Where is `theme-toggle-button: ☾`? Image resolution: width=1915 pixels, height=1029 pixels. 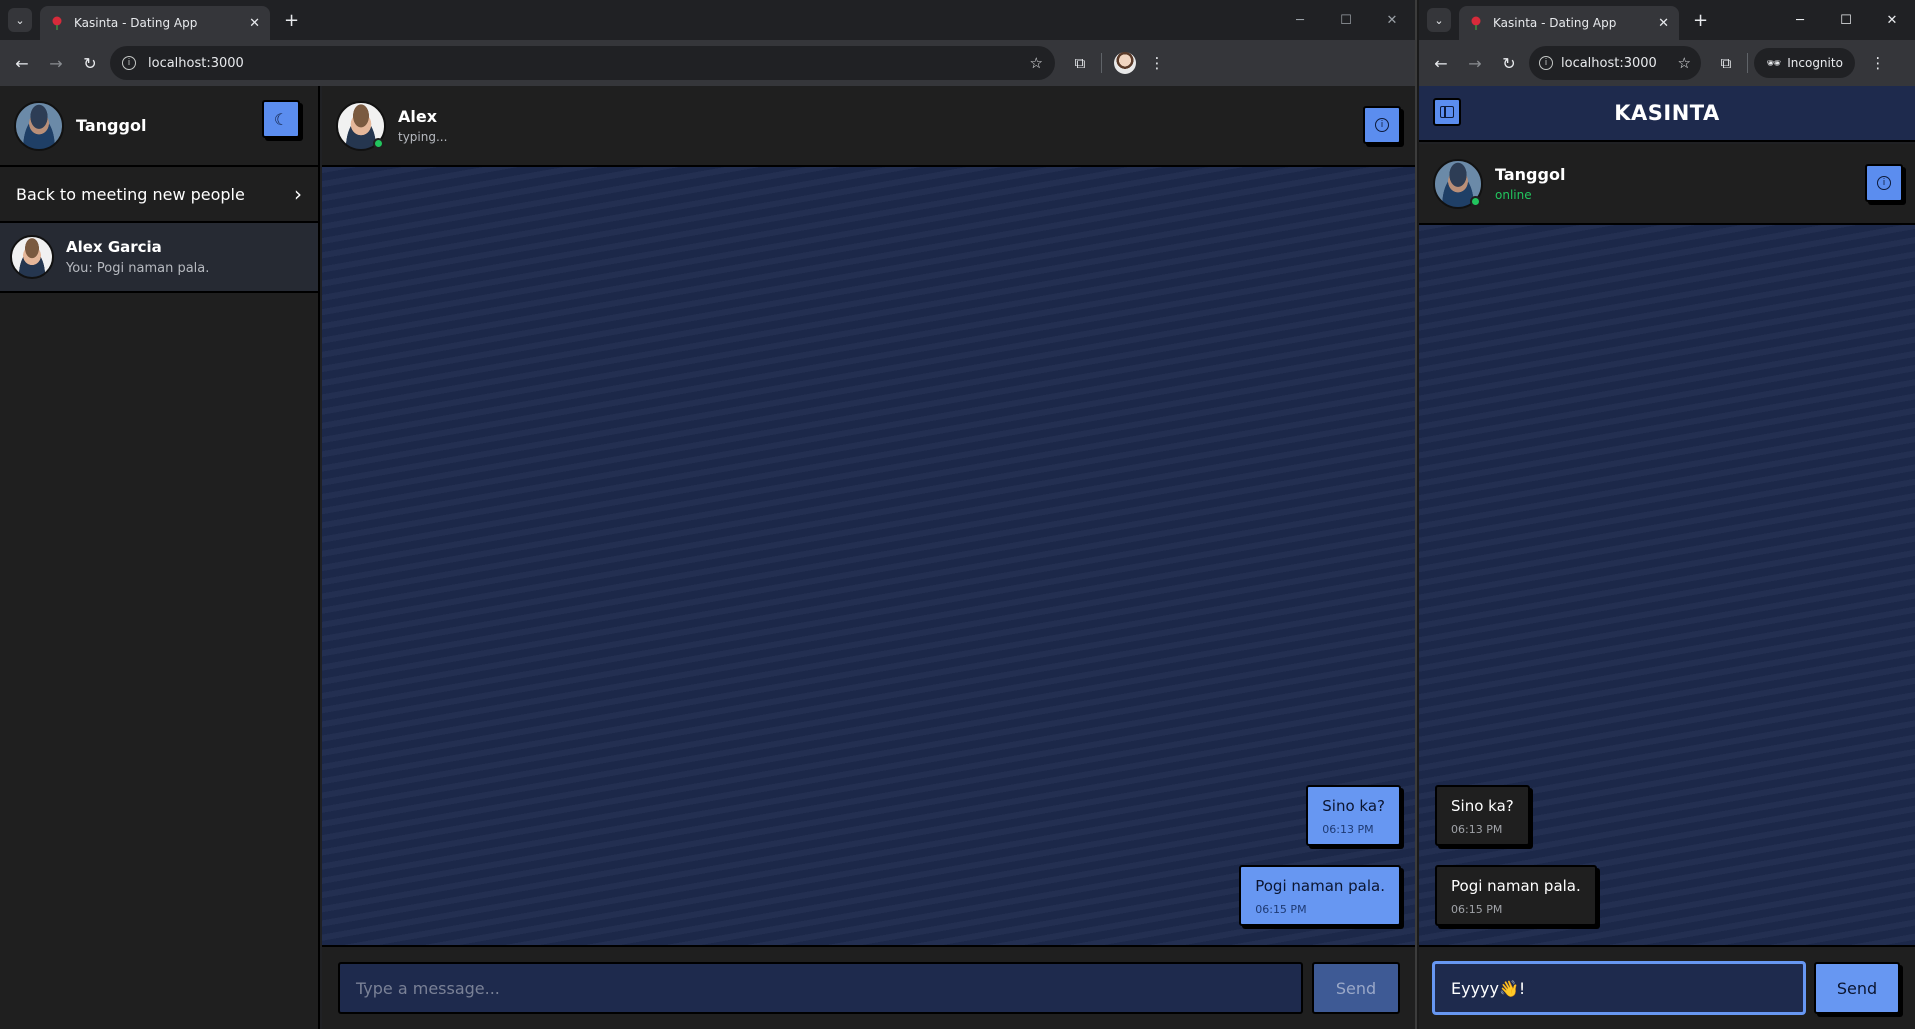
theme-toggle-button: ☾ is located at coordinates (281, 119).